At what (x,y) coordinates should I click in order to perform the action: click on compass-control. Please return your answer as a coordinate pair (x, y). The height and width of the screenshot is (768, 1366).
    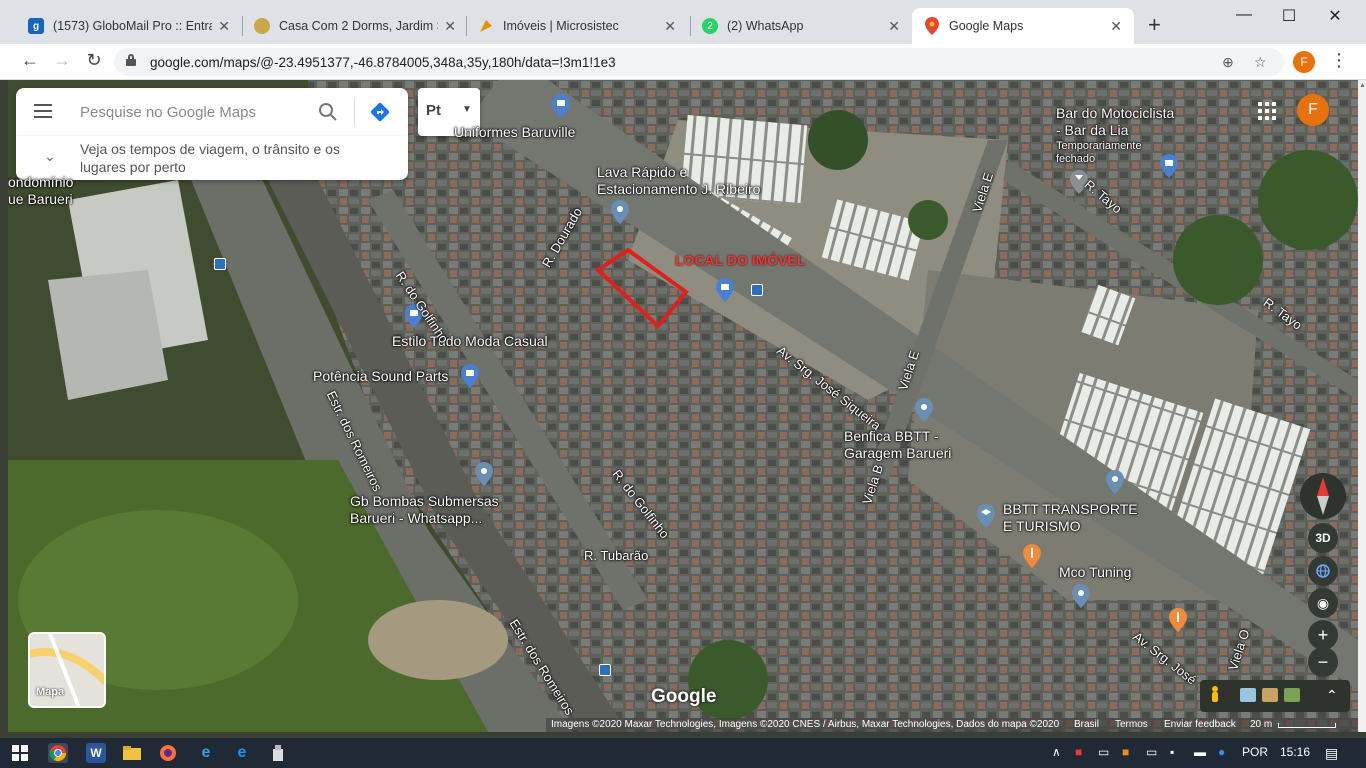
    Looking at the image, I should click on (1323, 496).